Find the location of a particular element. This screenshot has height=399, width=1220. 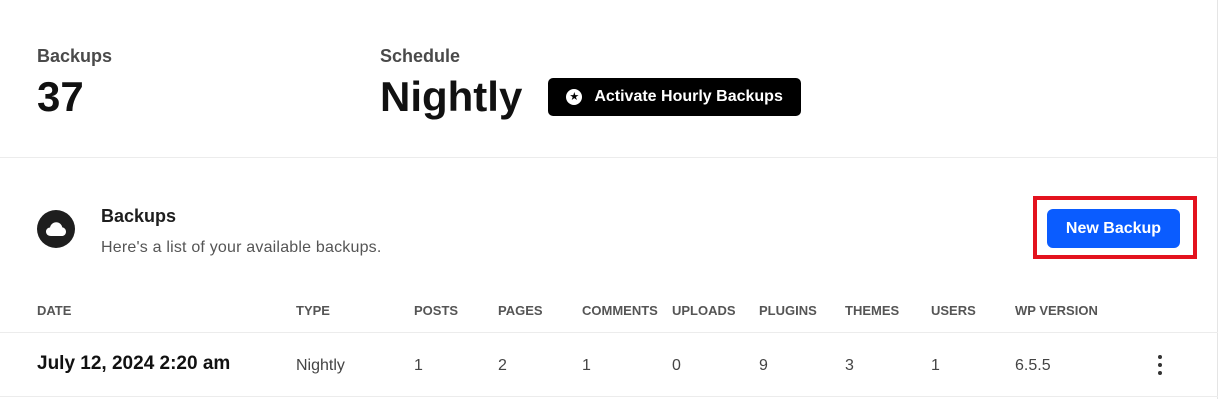

row-users: 1 is located at coordinates (935, 365).